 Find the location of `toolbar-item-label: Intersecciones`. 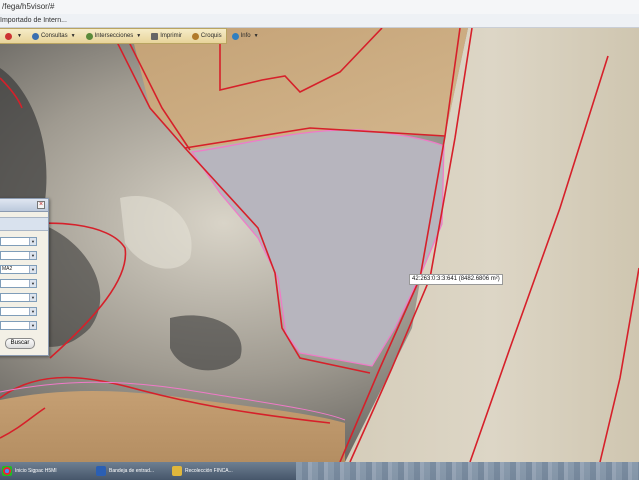

toolbar-item-label: Intersecciones is located at coordinates (114, 36).